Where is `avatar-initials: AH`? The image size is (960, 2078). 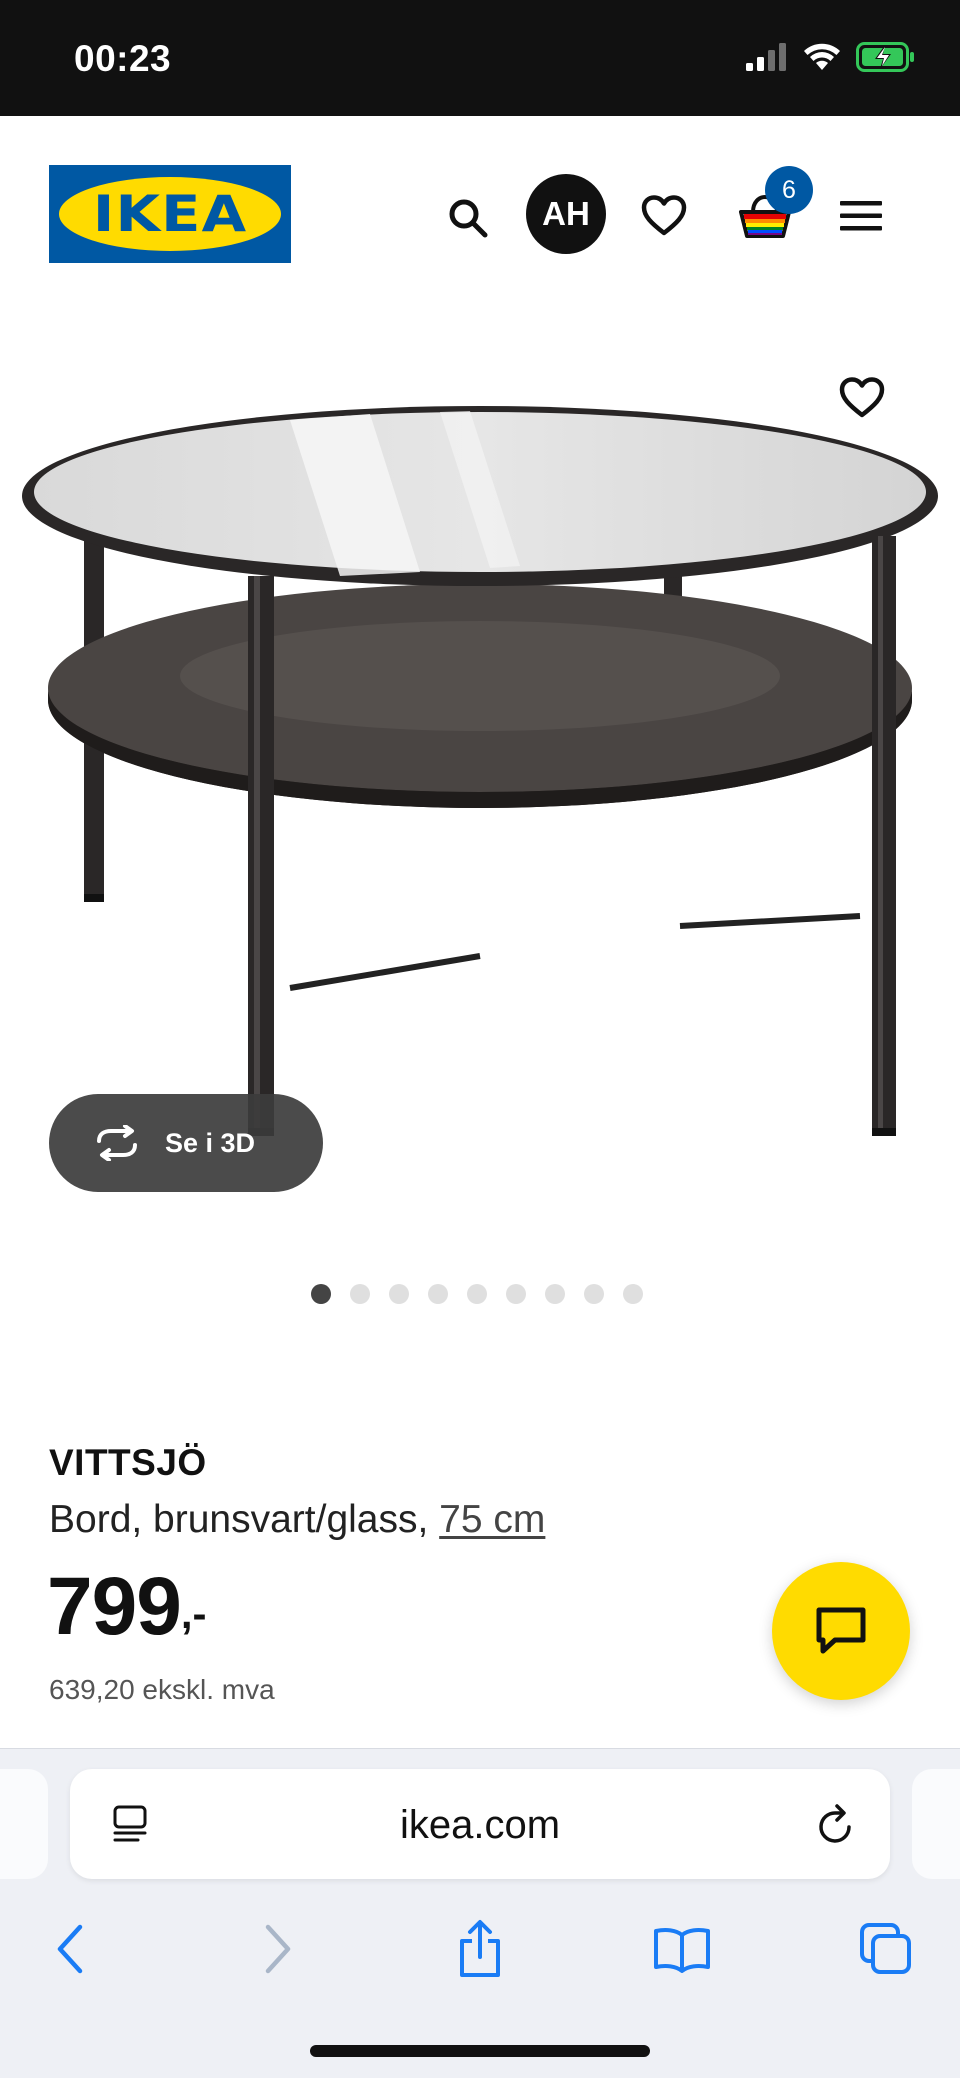
avatar-initials: AH is located at coordinates (566, 213).